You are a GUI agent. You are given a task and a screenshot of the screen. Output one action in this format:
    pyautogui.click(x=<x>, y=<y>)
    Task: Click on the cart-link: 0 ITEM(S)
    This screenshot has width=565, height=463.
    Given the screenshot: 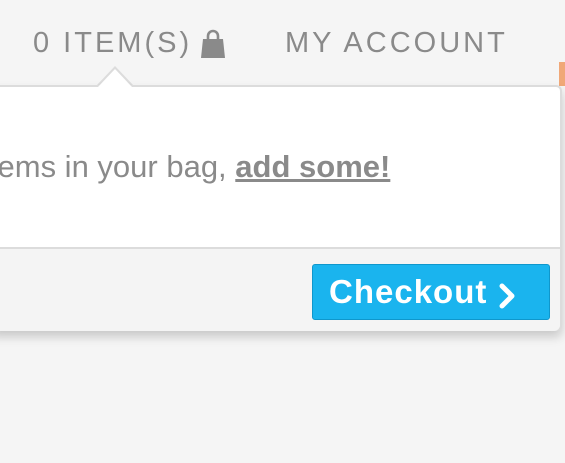 What is the action you would take?
    pyautogui.click(x=129, y=43)
    